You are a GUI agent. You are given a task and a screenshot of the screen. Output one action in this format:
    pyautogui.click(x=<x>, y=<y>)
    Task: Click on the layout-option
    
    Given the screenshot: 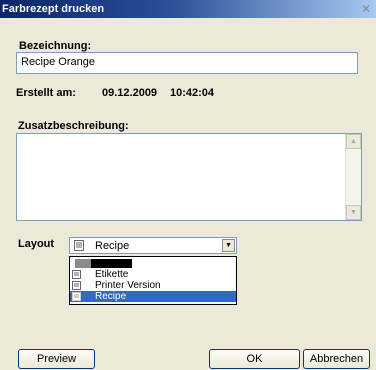 What is the action you would take?
    pyautogui.click(x=153, y=263)
    